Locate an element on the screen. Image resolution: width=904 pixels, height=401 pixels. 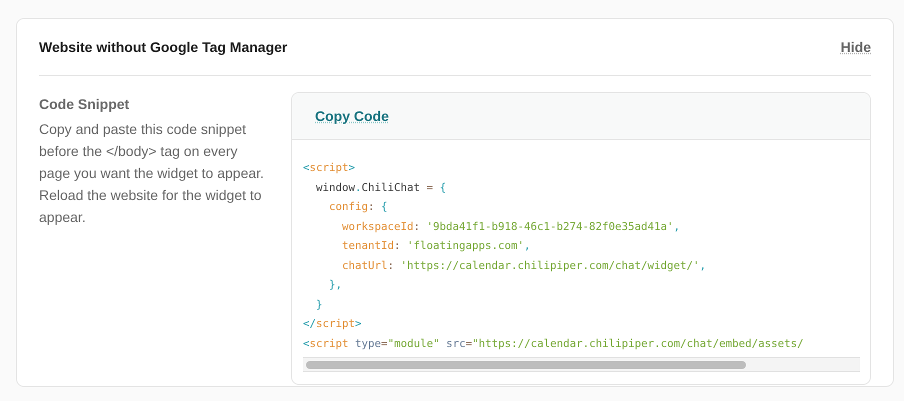
code-line: window.ChiliChat = { is located at coordinates (380, 188).